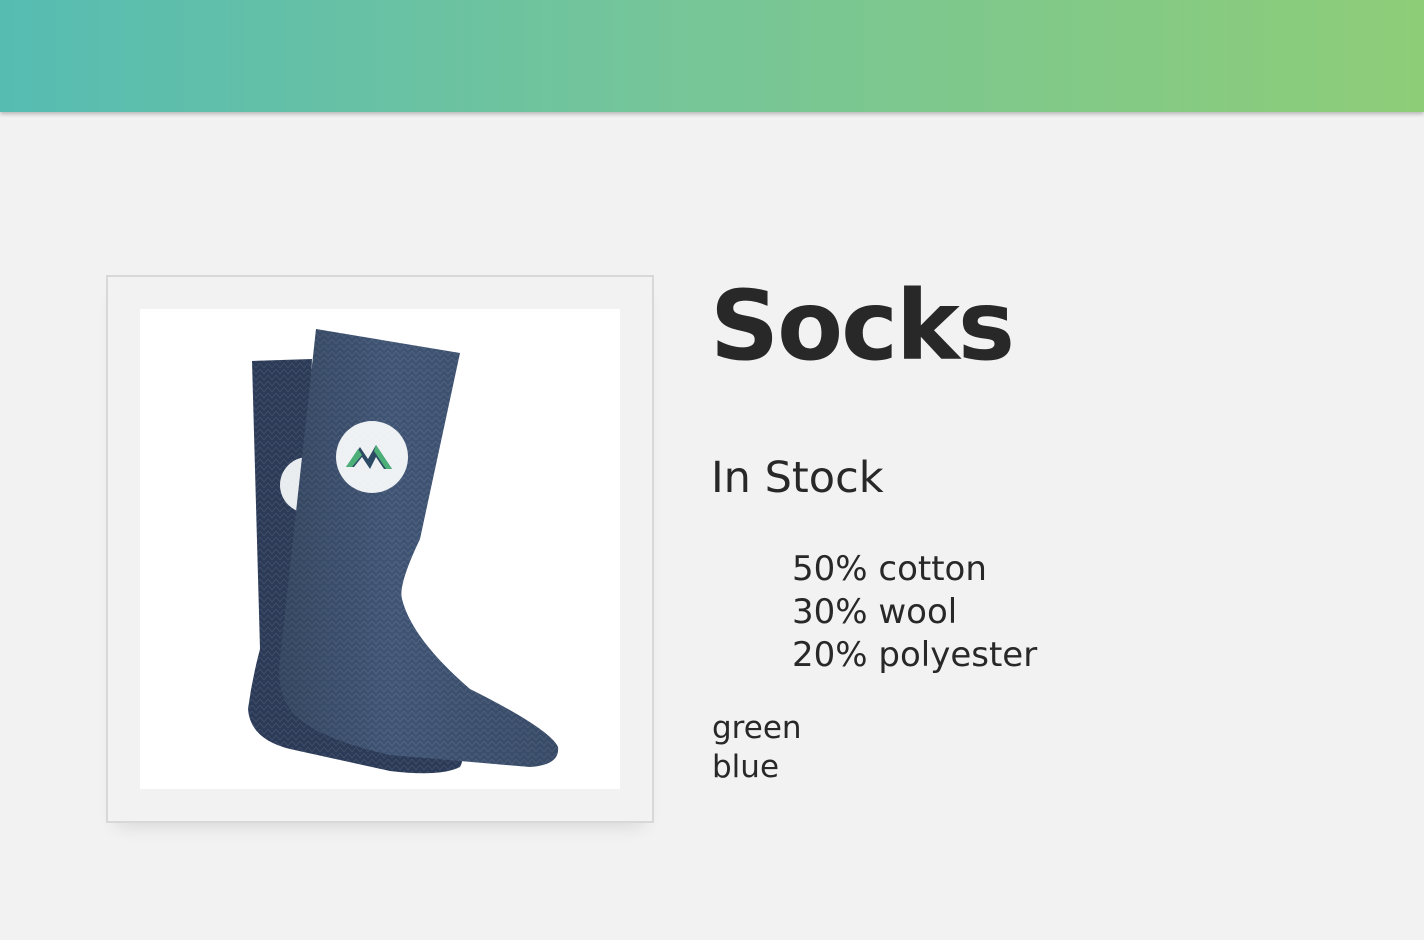  I want to click on nav-bar, so click(712, 56).